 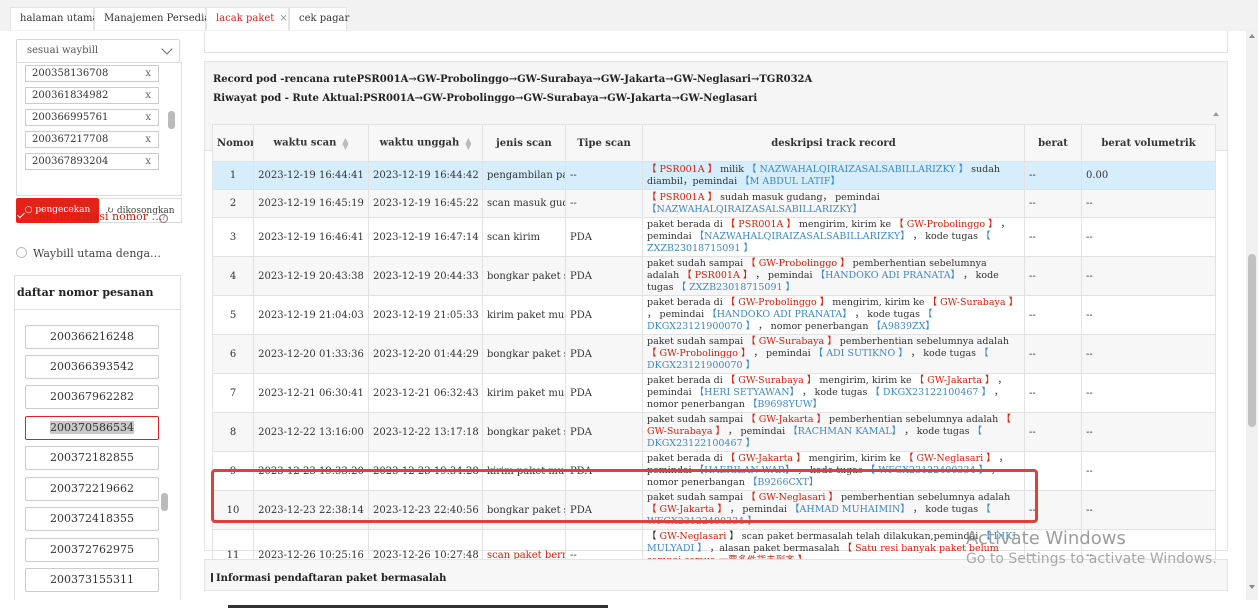 What do you see at coordinates (744, 470) in the screenshot?
I see `description-segment: 【HAERILAN WAR】` at bounding box center [744, 470].